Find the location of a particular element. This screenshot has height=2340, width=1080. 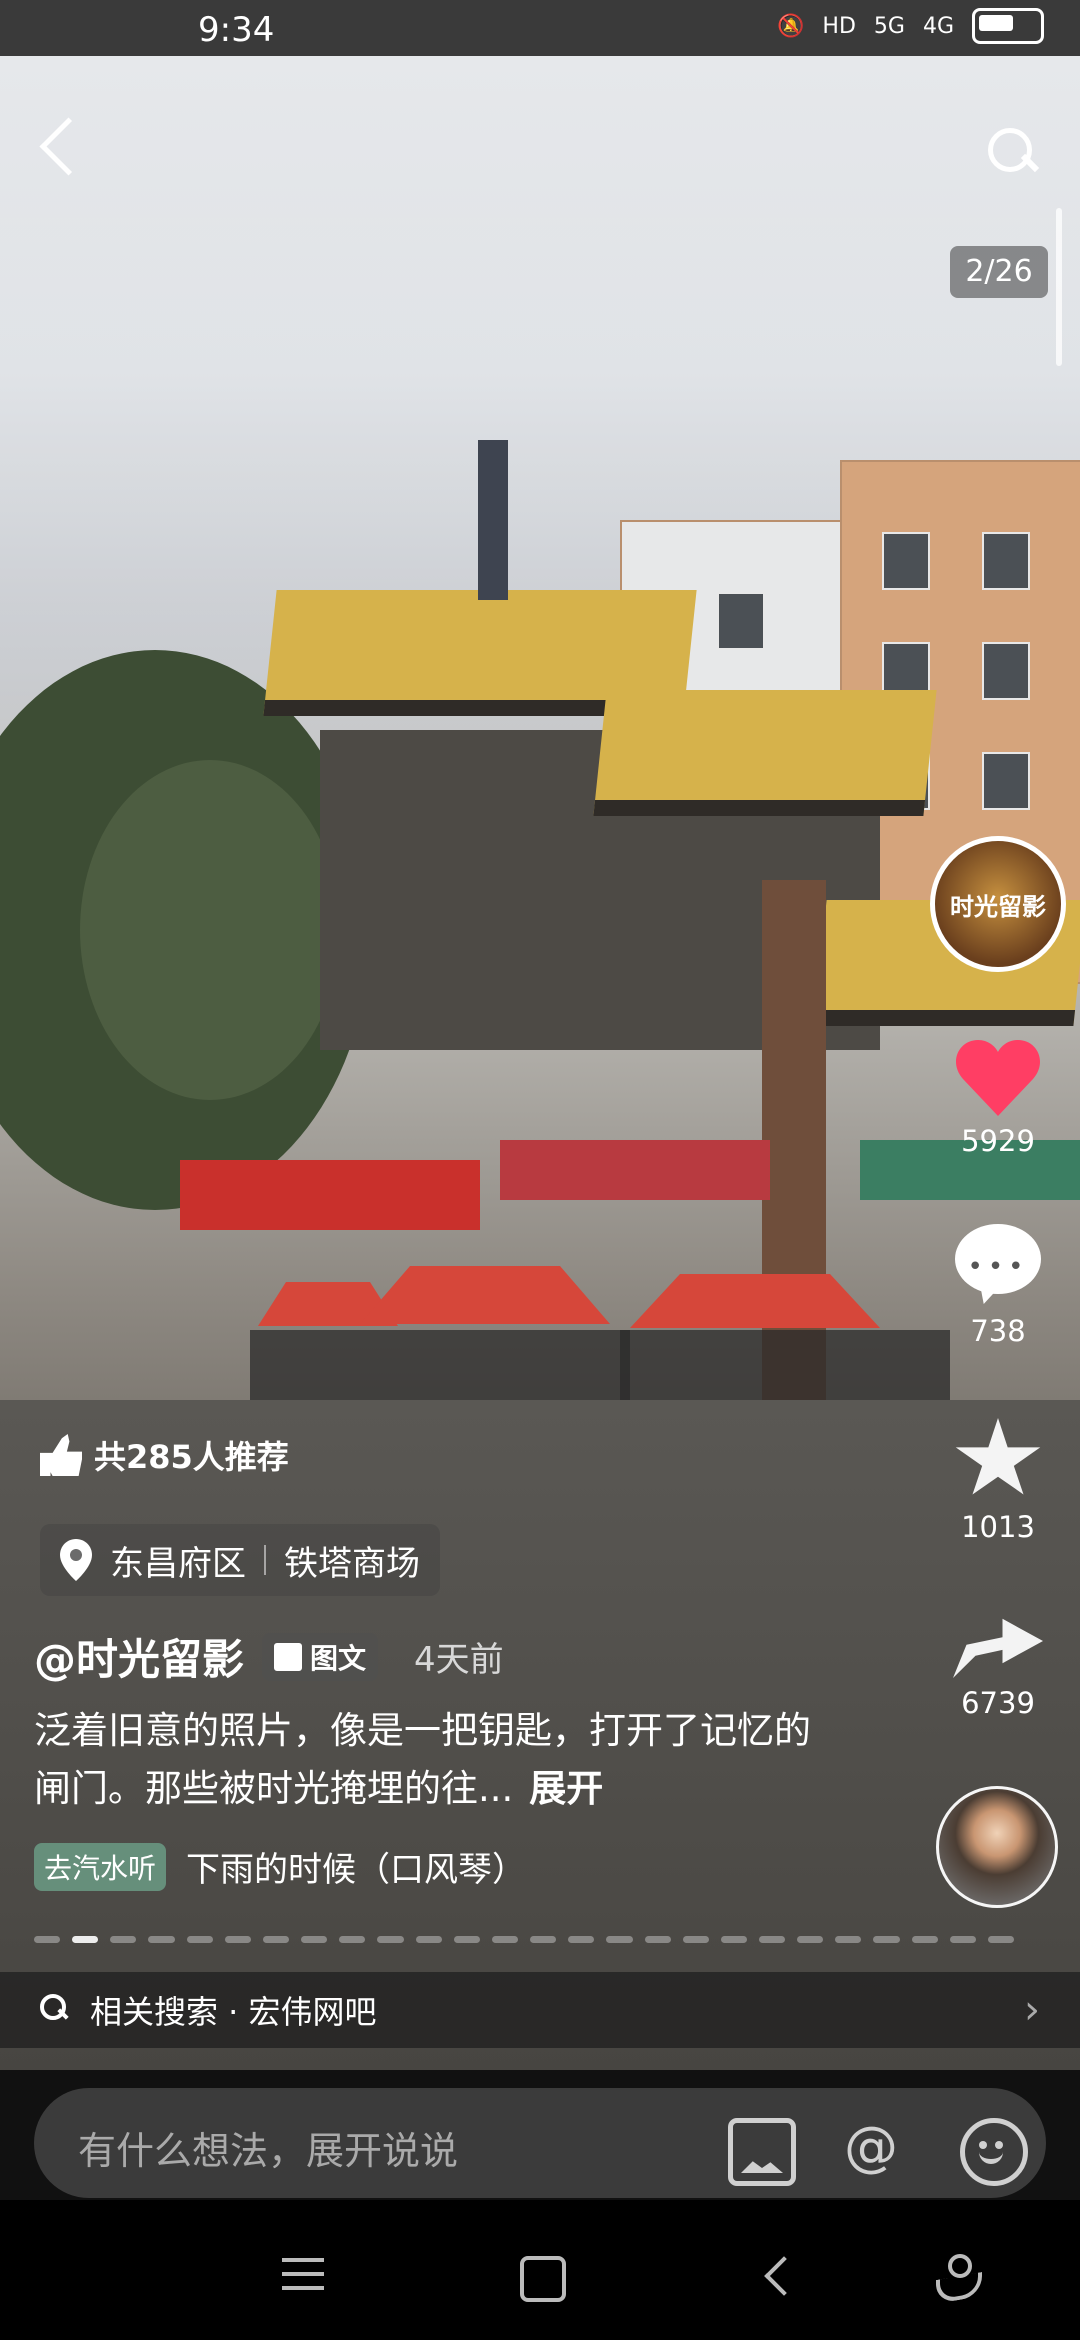

location-district: 东昌府区 is located at coordinates (178, 1563).